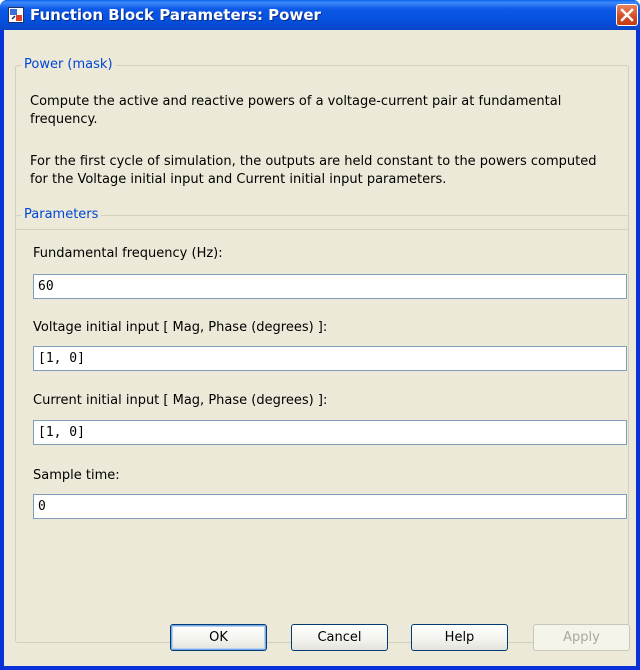 This screenshot has width=640, height=670. I want to click on voltage-field: [1, 0], so click(330, 358).